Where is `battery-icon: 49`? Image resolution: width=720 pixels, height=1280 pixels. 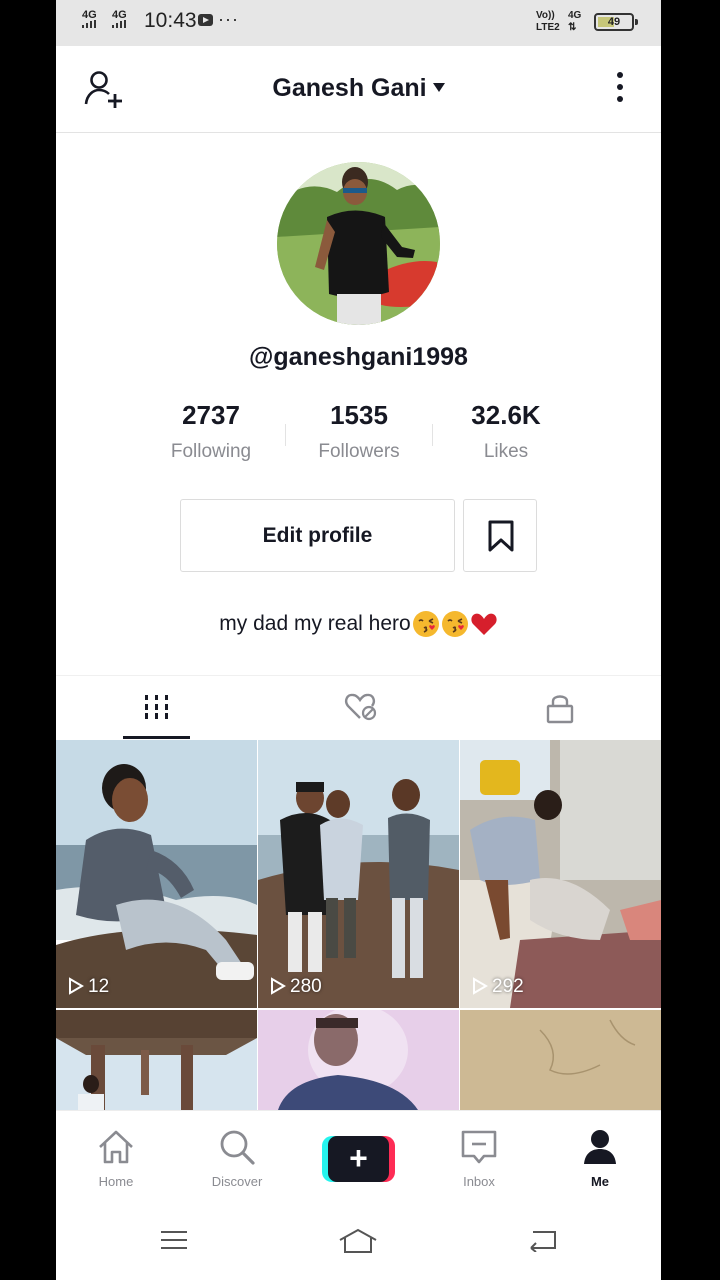 battery-icon: 49 is located at coordinates (616, 22).